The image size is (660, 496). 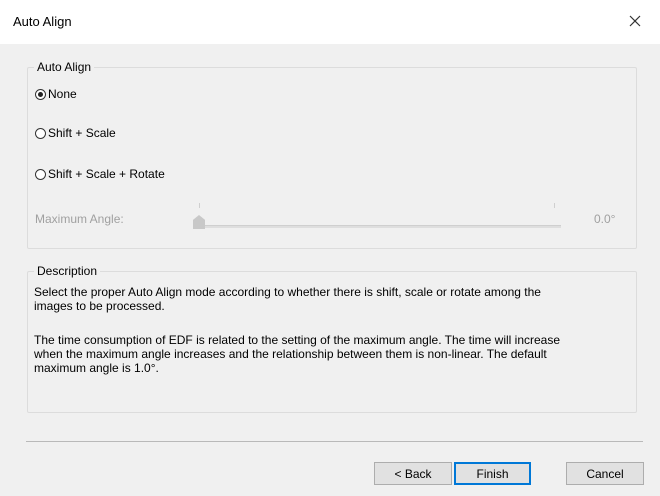 I want to click on description-line-2: images to be processed., so click(x=99, y=306).